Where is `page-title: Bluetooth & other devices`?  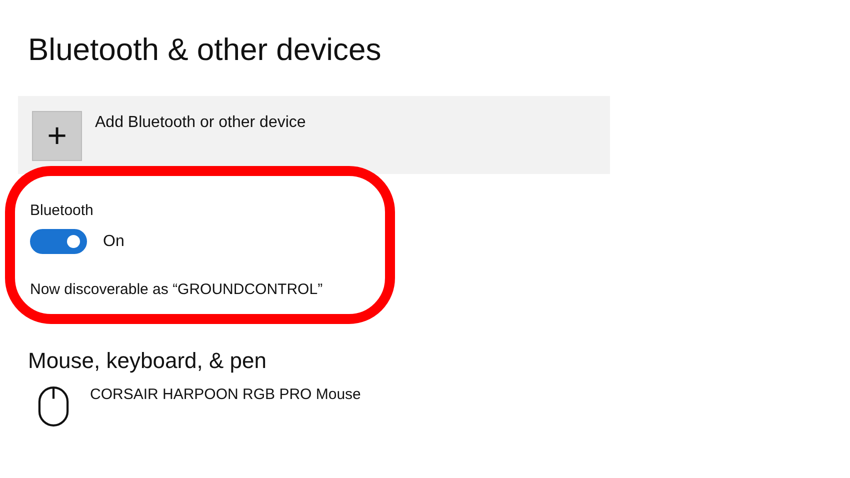
page-title: Bluetooth & other devices is located at coordinates (205, 50).